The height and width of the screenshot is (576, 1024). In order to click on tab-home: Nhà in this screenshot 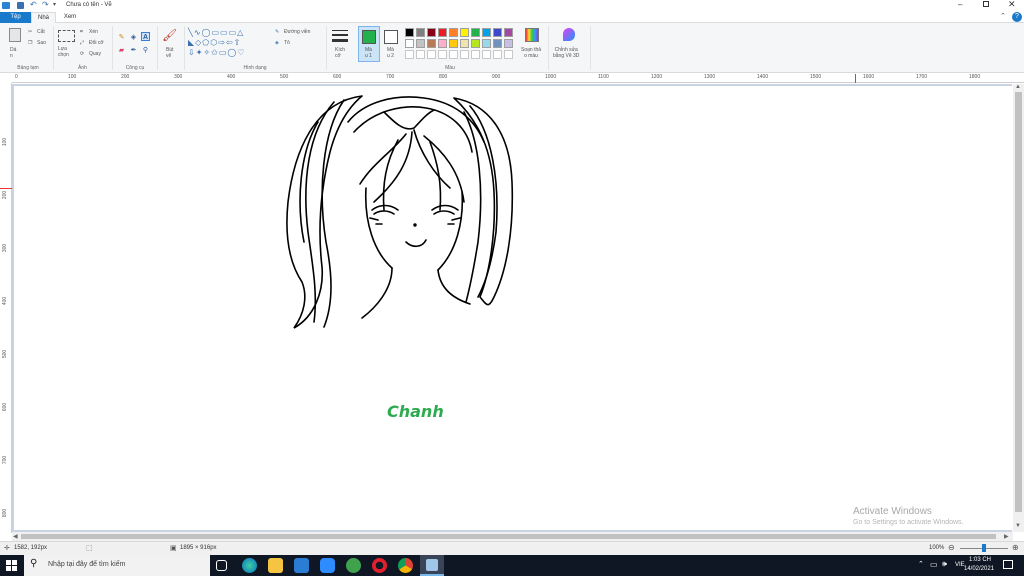, I will do `click(43, 17)`.